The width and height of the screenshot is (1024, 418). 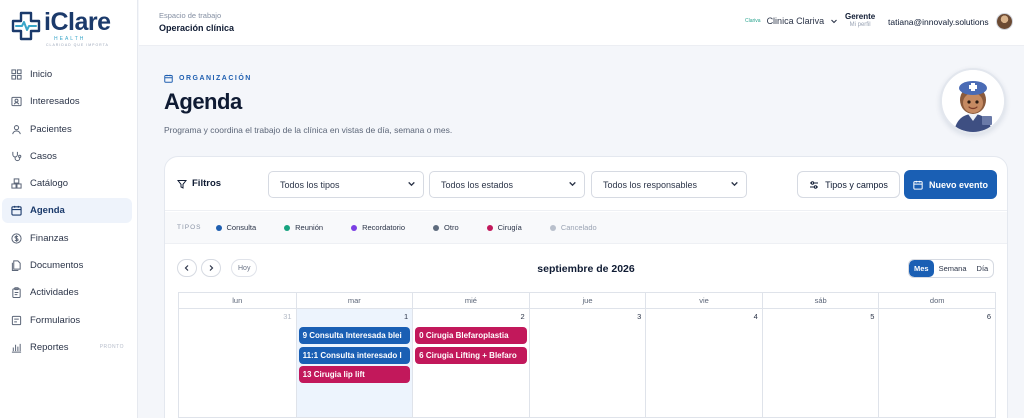 I want to click on calendar-event: 6 Cirugia Lifting + Blefaro, so click(x=471, y=355).